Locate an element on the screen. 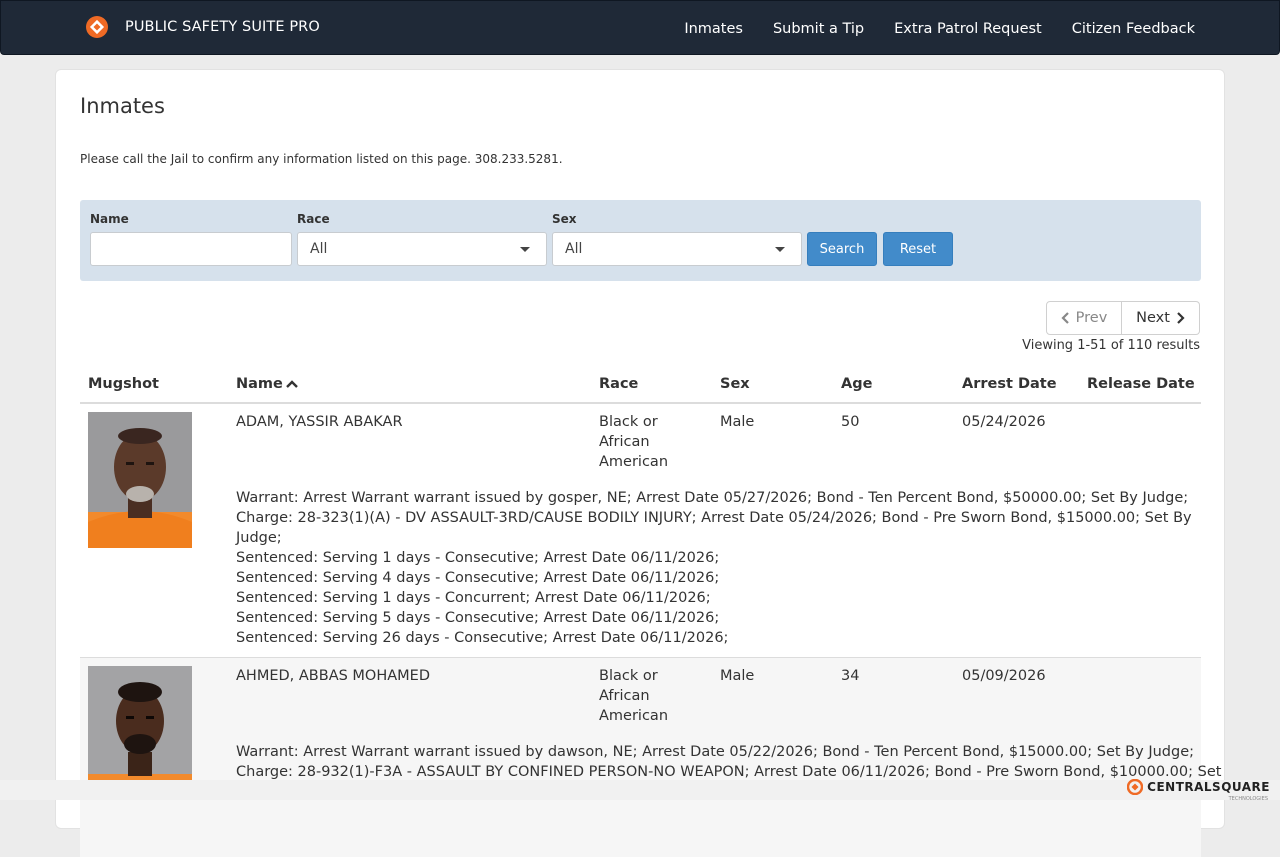  chevron-right-icon is located at coordinates (1181, 318).